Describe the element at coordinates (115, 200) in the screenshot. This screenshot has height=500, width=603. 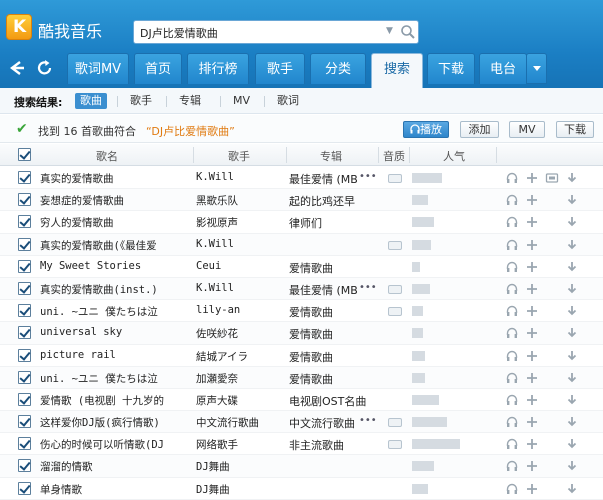
I see `song-title: 妄想症的爱情歌曲` at that location.